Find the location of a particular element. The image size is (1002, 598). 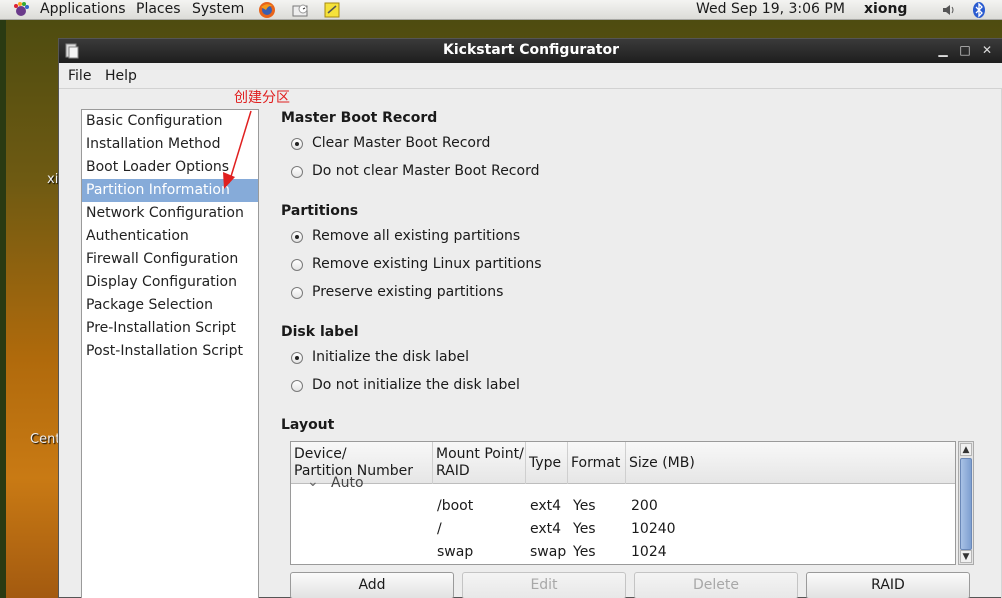

cell-mount: / is located at coordinates (439, 529).